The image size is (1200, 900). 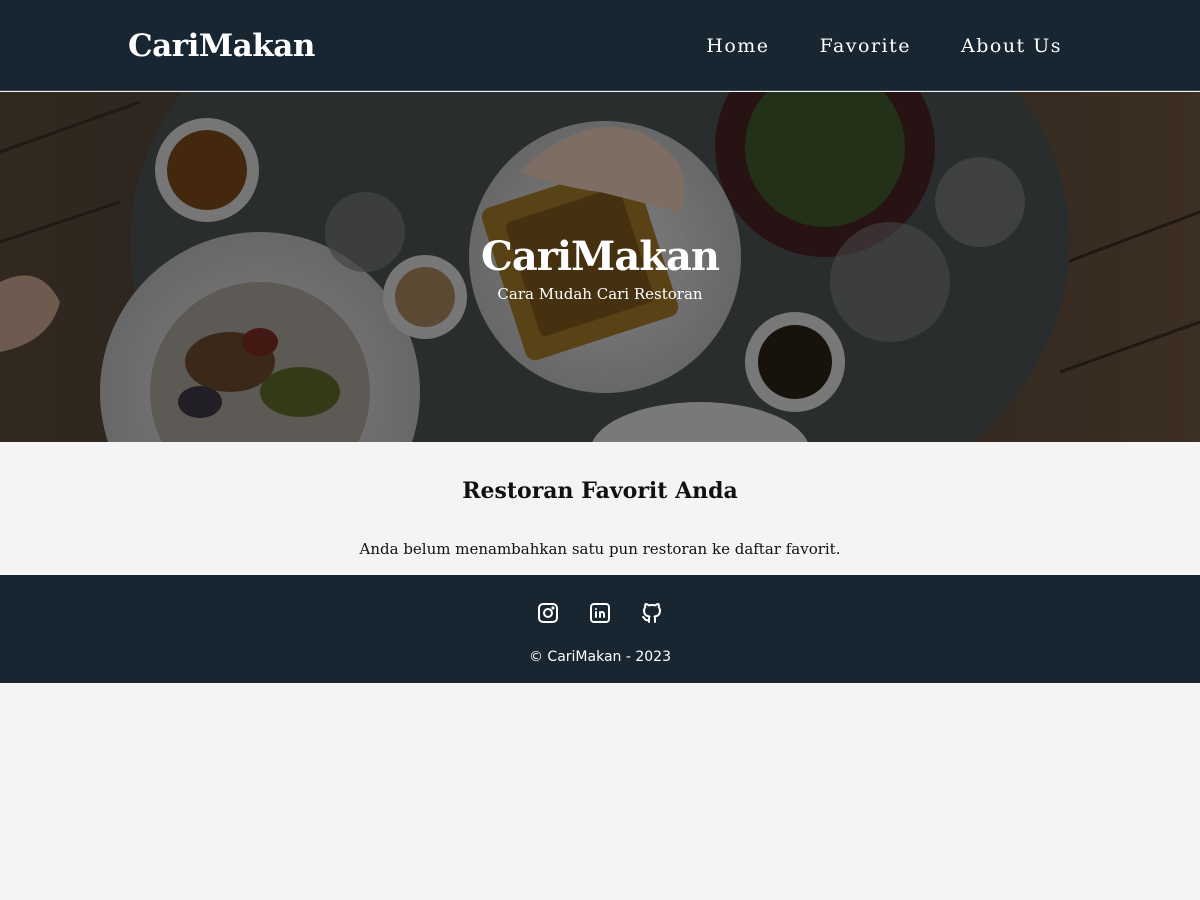 What do you see at coordinates (600, 491) in the screenshot?
I see `section-heading: Restoran Favorit Anda` at bounding box center [600, 491].